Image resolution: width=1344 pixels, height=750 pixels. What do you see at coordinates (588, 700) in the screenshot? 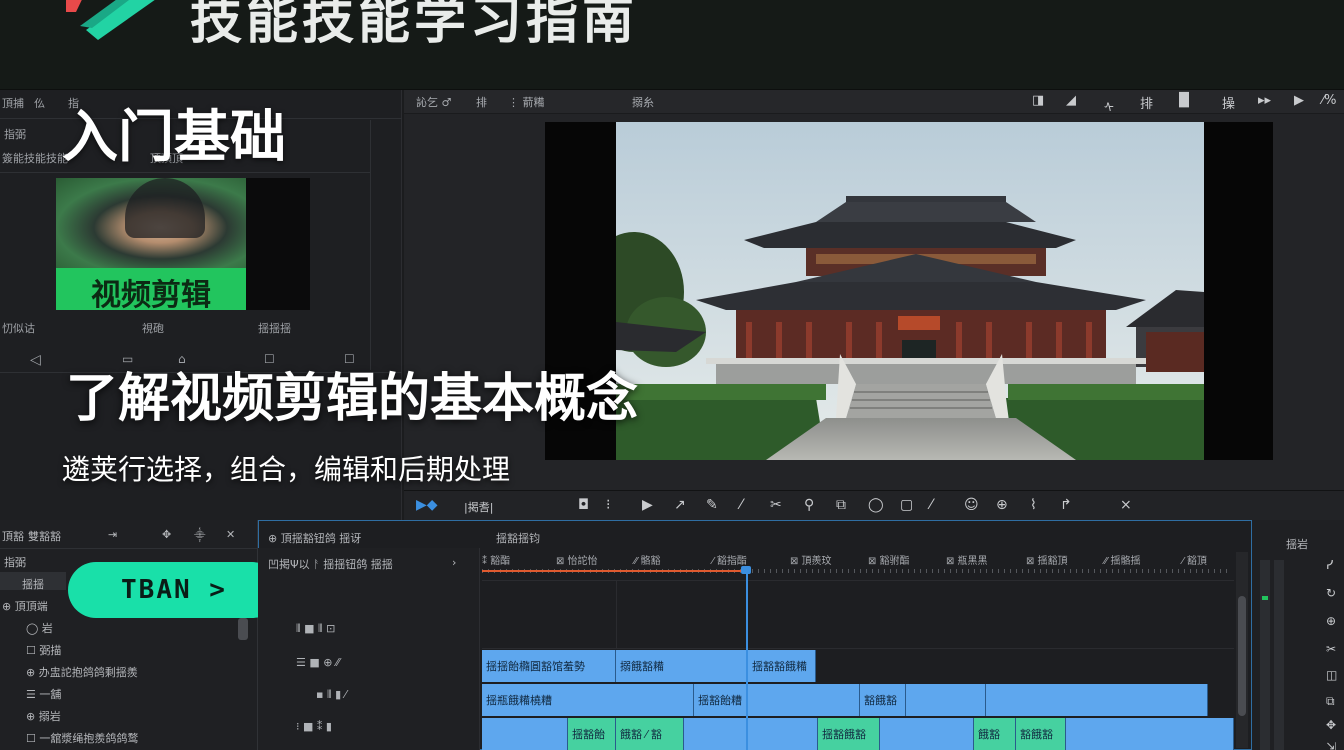
I see `timeline-clip: 揺瓶餓糒橈糟` at bounding box center [588, 700].